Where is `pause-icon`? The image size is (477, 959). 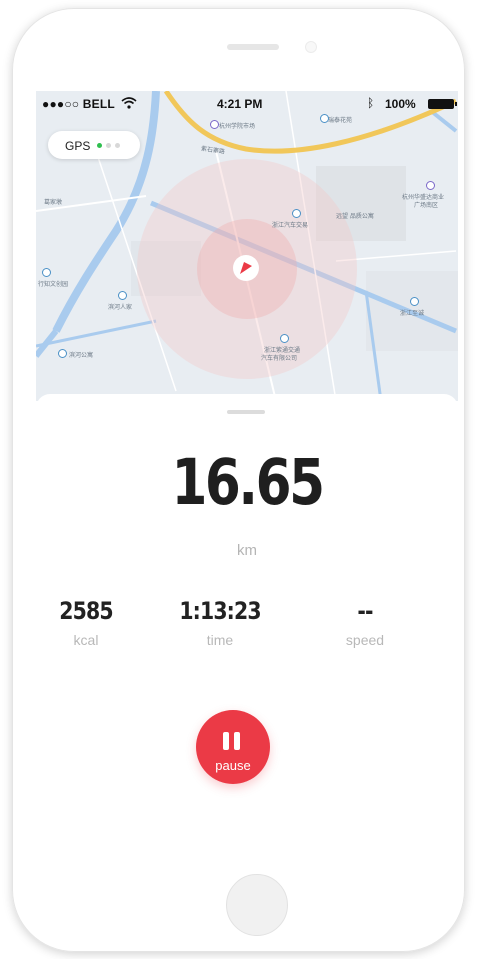
pause-icon is located at coordinates (233, 742).